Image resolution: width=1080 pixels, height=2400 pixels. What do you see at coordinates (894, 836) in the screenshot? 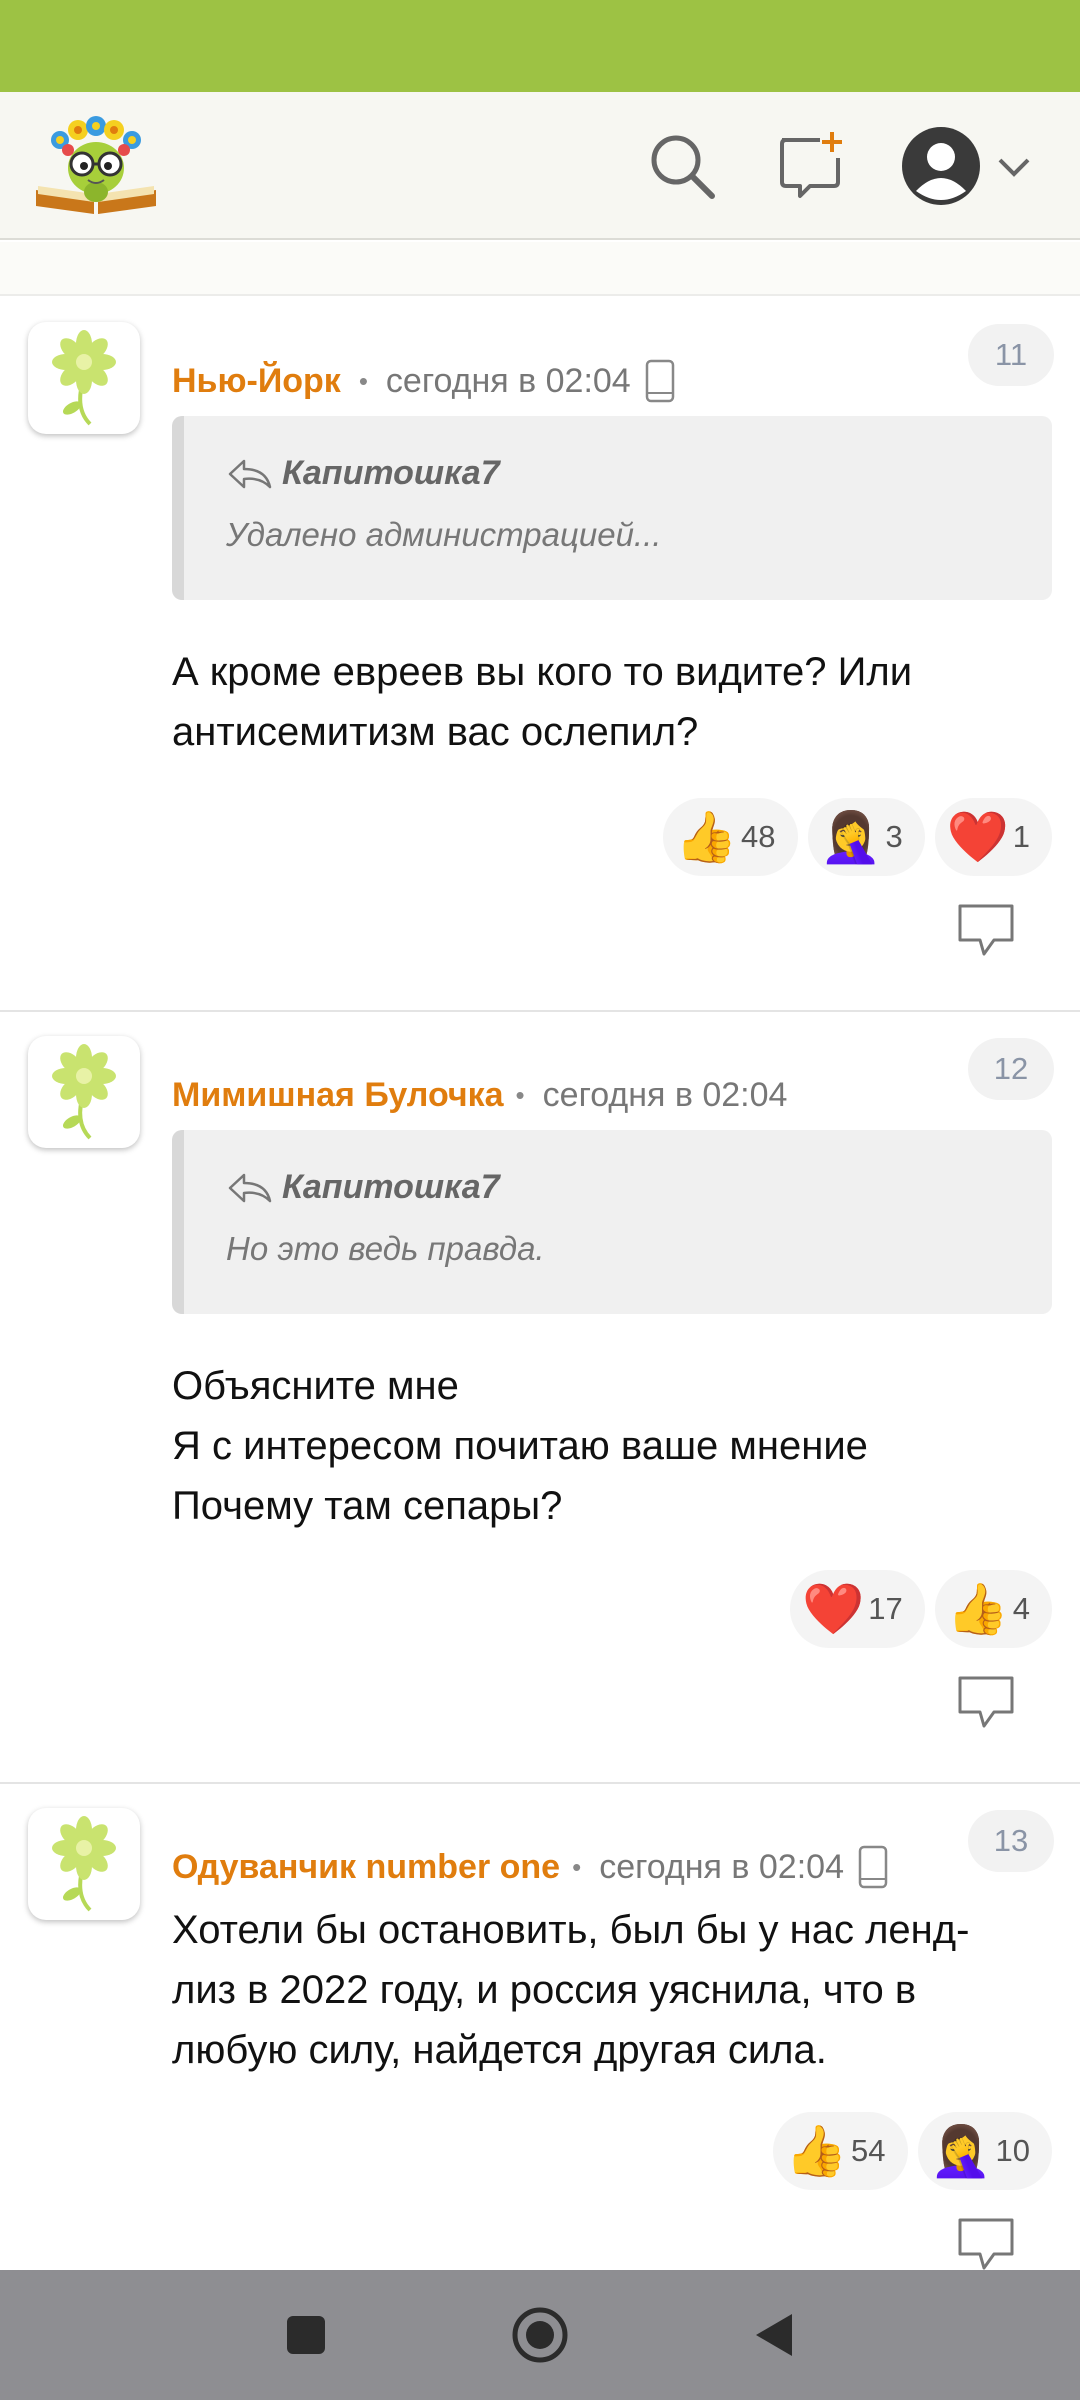
I see `reaction-count: 3` at bounding box center [894, 836].